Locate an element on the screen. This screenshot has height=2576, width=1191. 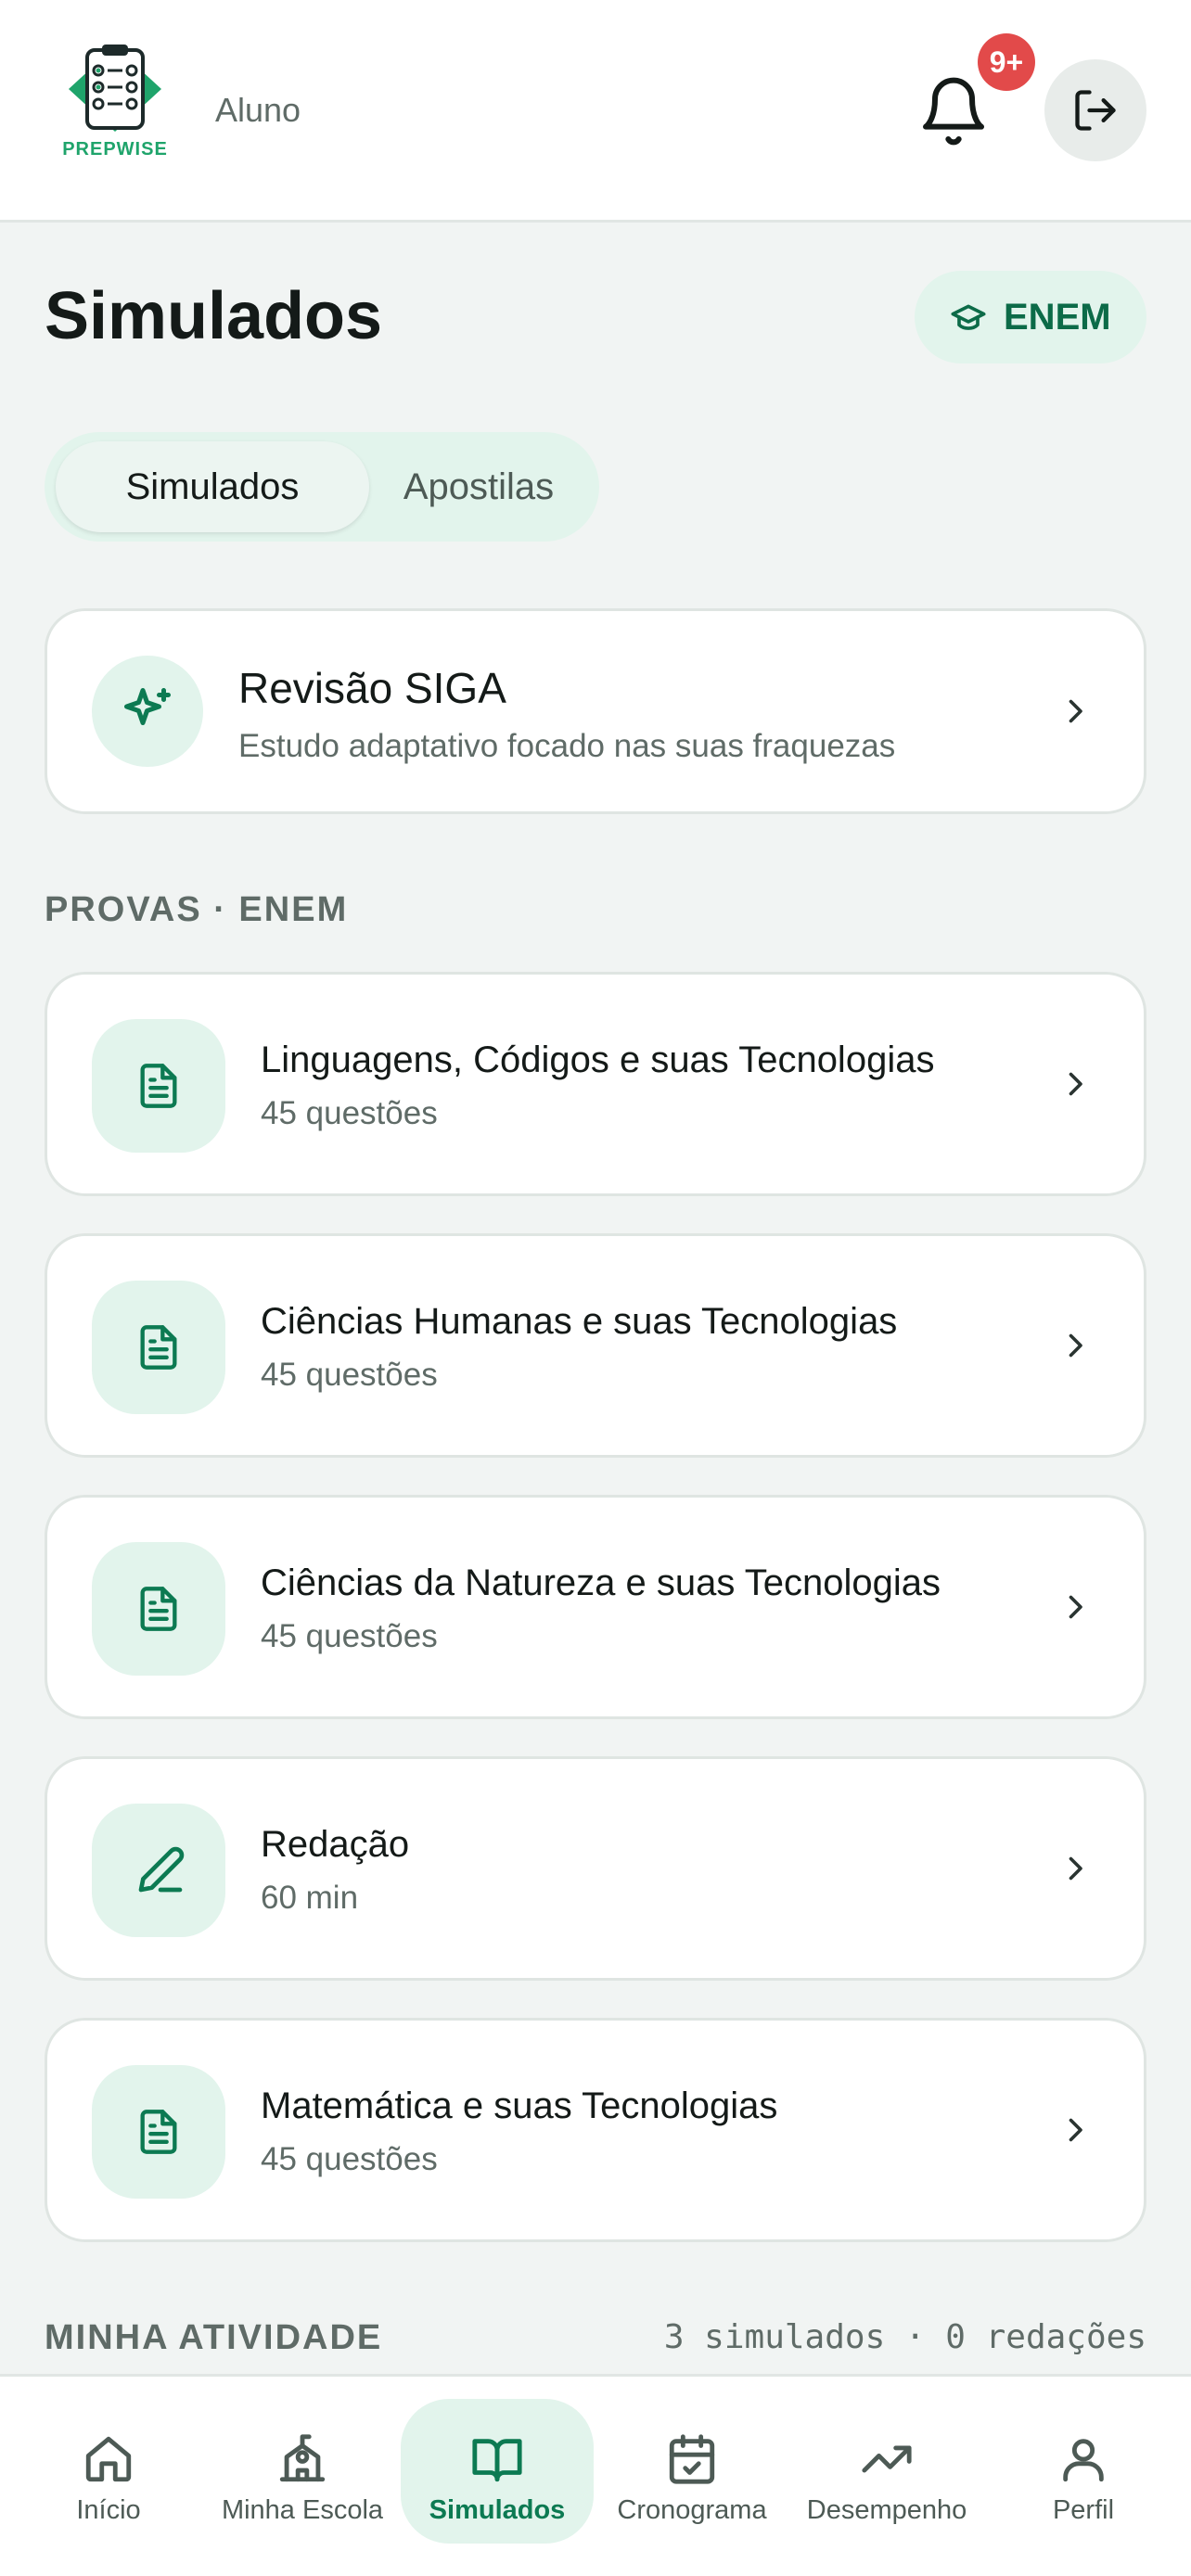
exam-subtitle: 60 min is located at coordinates (310, 1898).